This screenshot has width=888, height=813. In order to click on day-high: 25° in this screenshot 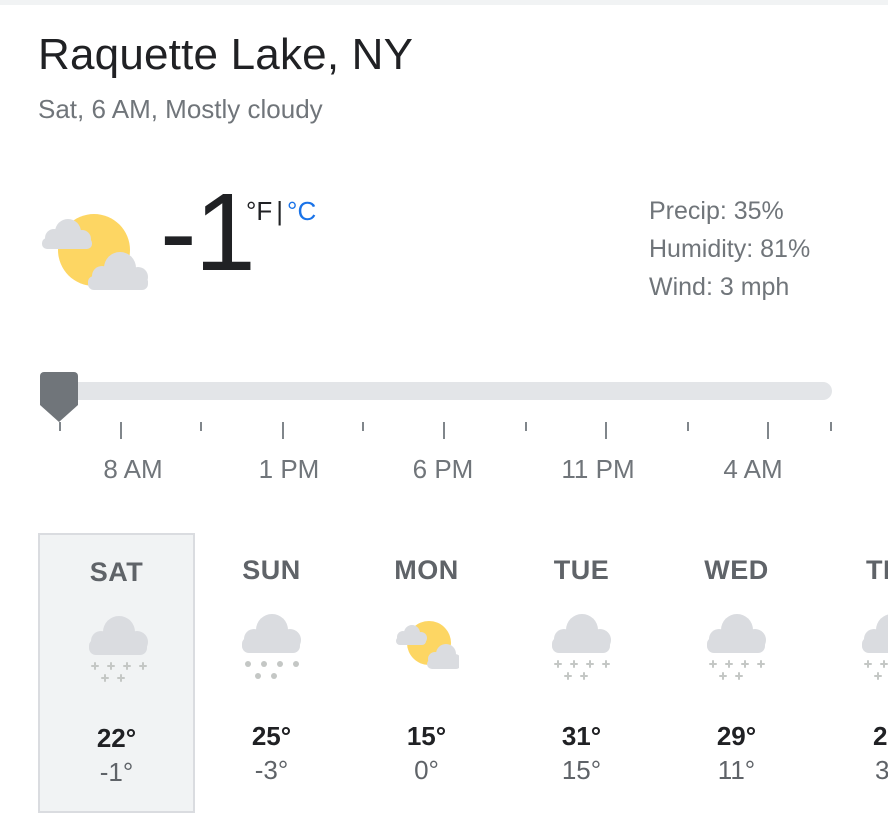, I will do `click(271, 736)`.